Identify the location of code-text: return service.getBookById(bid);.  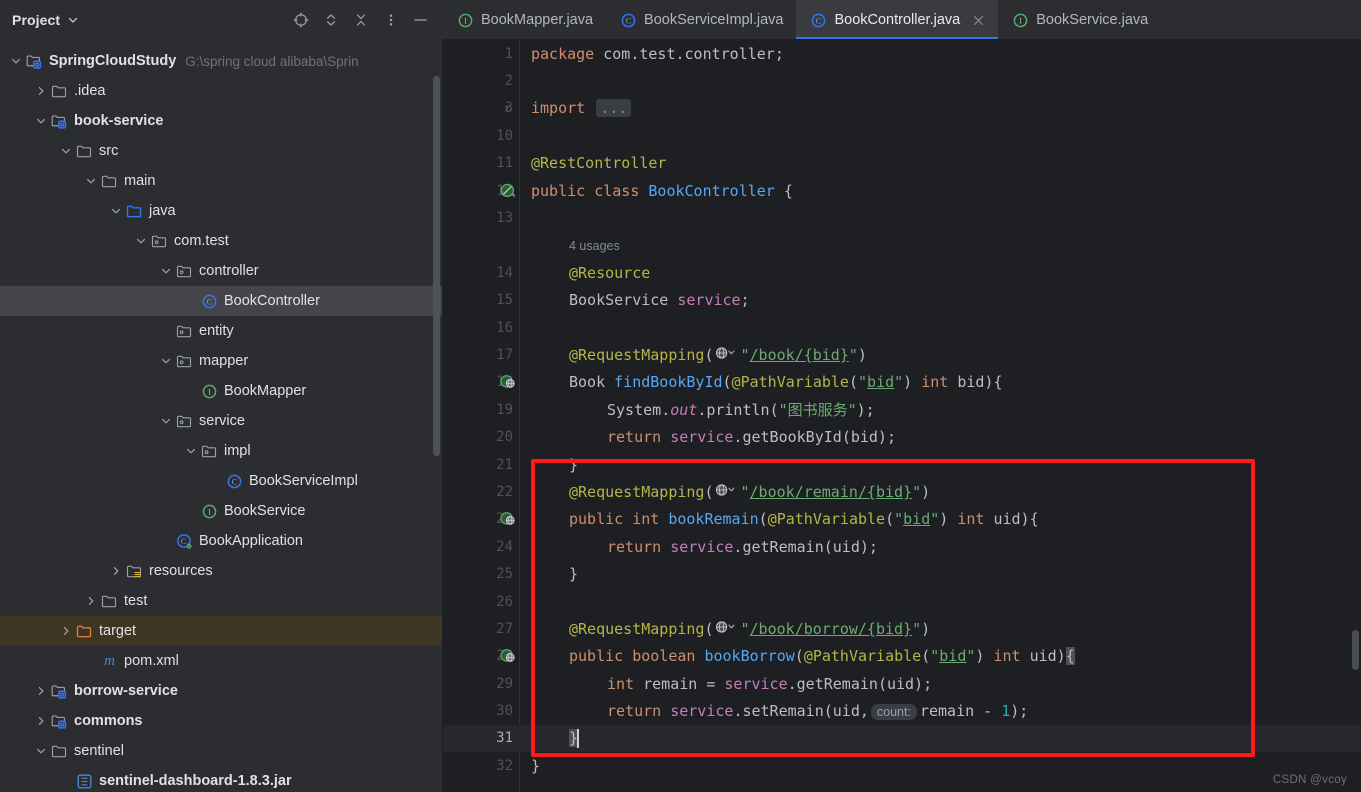
(940, 436).